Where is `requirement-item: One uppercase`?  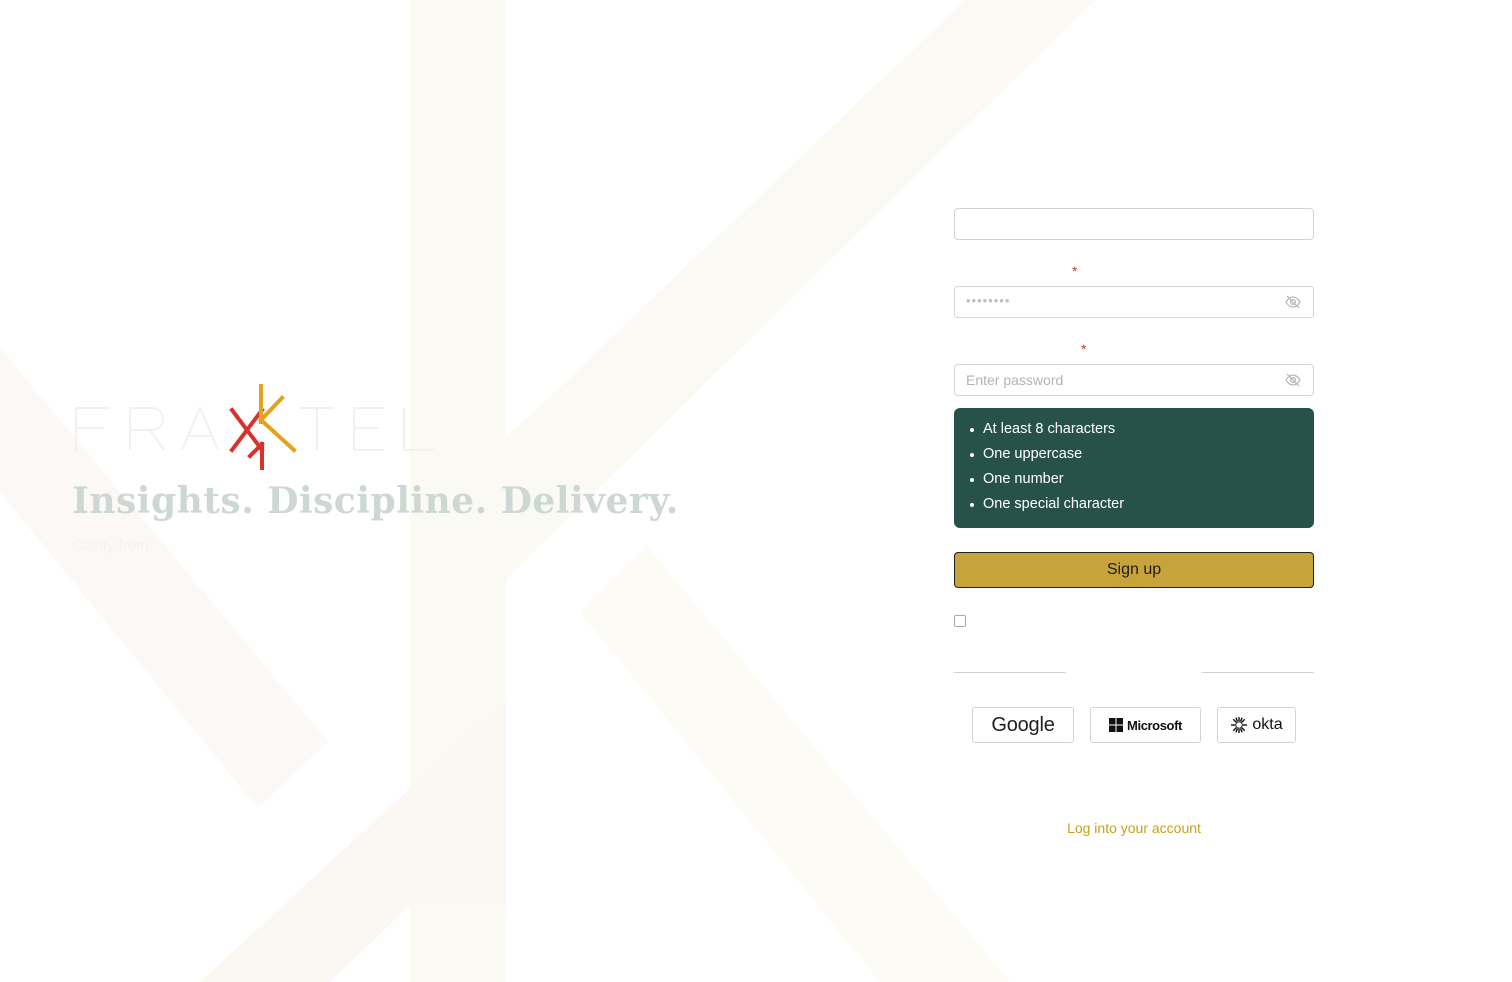 requirement-item: One uppercase is located at coordinates (1142, 454).